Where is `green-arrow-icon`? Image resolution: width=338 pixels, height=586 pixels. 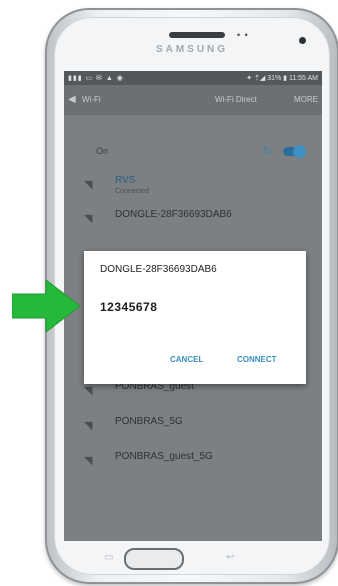
green-arrow-icon is located at coordinates (46, 306).